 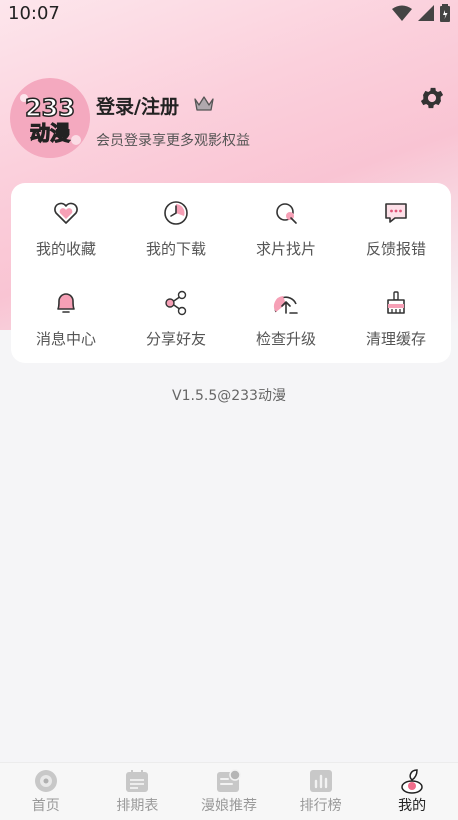 What do you see at coordinates (66, 213) in the screenshot?
I see `heart-icon` at bounding box center [66, 213].